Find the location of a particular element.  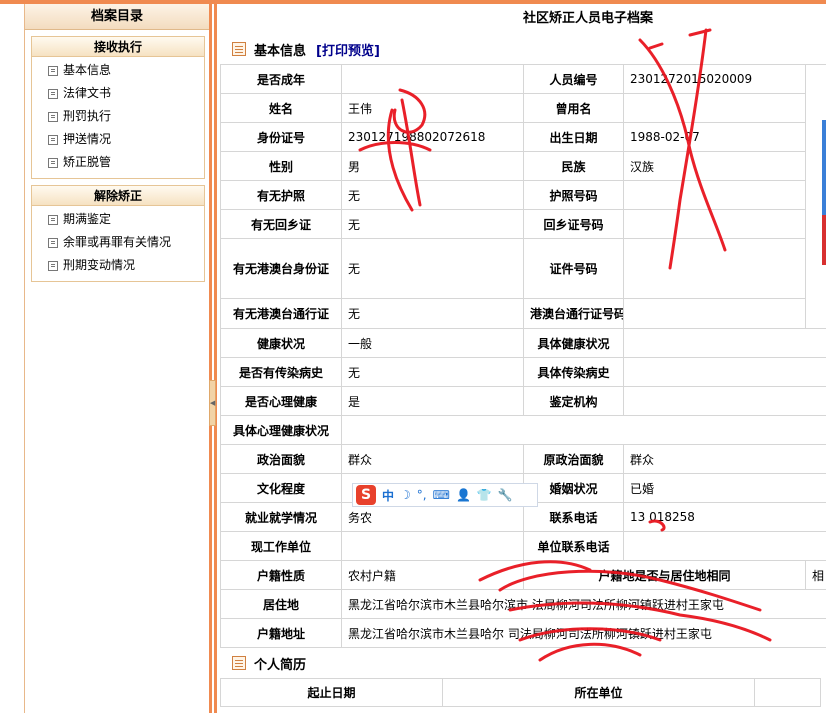

group-receive-execution: 接收执行 基本信息 法律文书 刑罚执行 押送情况 矫正脱管 is located at coordinates (118, 107).